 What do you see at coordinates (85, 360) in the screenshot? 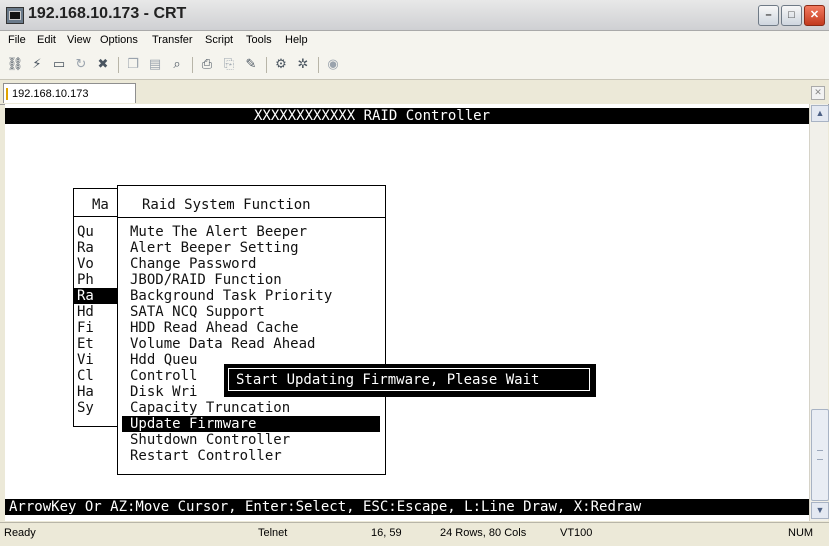
I see `main-menu-item: Vi` at bounding box center [85, 360].